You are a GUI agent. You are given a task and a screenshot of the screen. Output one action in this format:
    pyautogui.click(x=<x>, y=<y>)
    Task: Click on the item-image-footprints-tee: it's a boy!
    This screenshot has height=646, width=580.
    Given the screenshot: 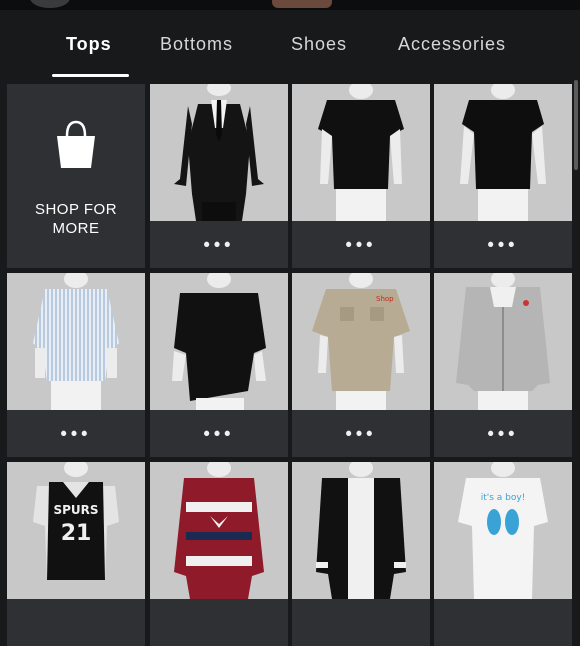 What is the action you would take?
    pyautogui.click(x=503, y=530)
    